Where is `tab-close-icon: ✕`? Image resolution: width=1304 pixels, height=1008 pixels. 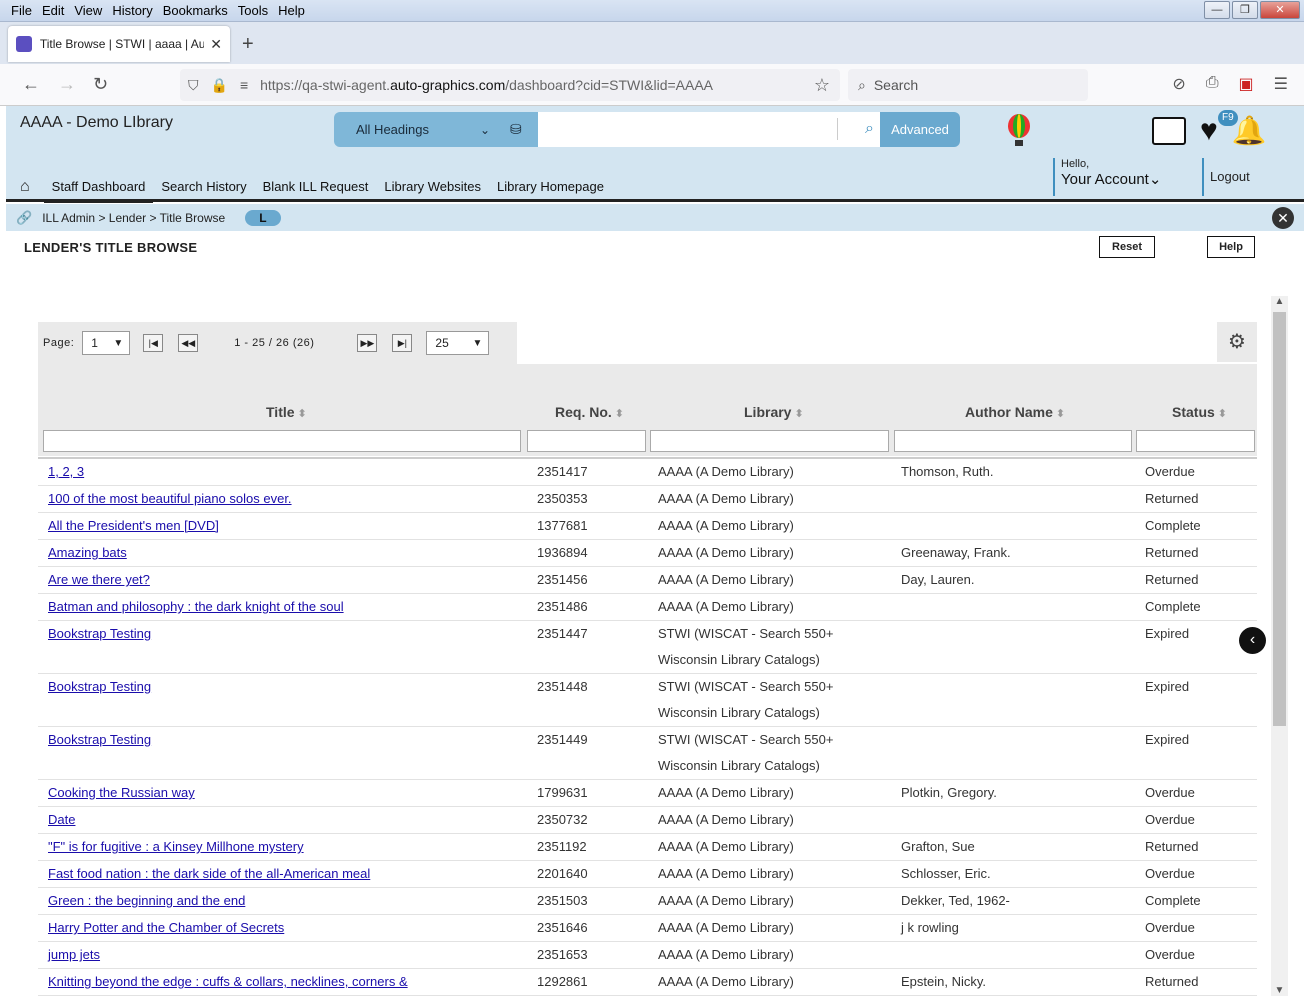
tab-close-icon: ✕ is located at coordinates (216, 44).